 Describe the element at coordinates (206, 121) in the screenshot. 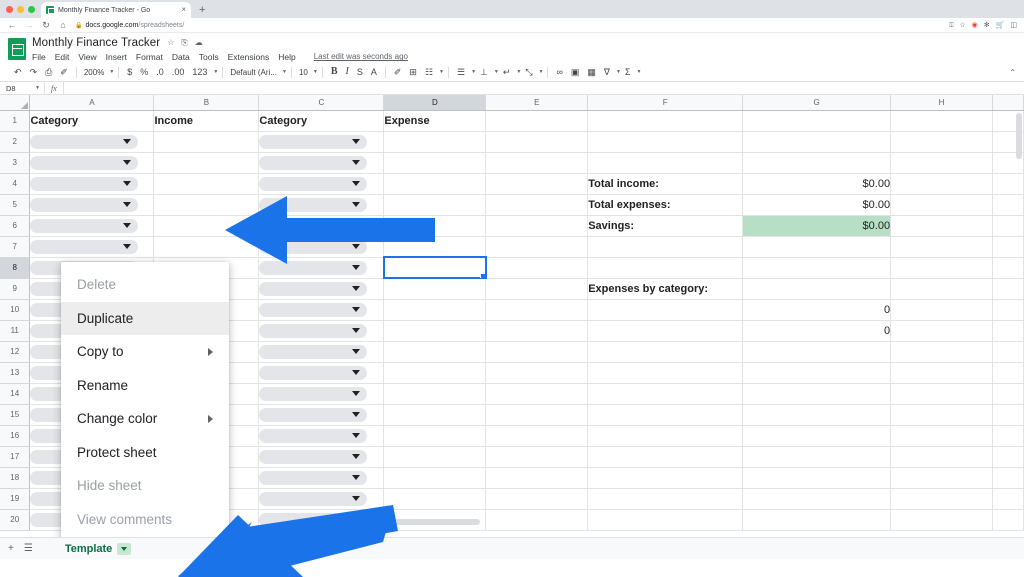

I see `cell-b1: Income` at that location.